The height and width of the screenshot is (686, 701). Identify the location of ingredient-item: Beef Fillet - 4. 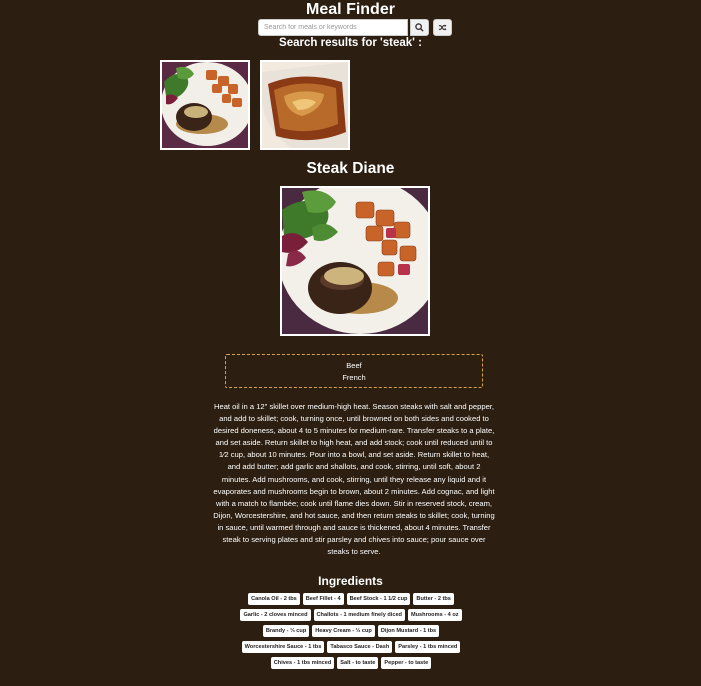
(323, 599).